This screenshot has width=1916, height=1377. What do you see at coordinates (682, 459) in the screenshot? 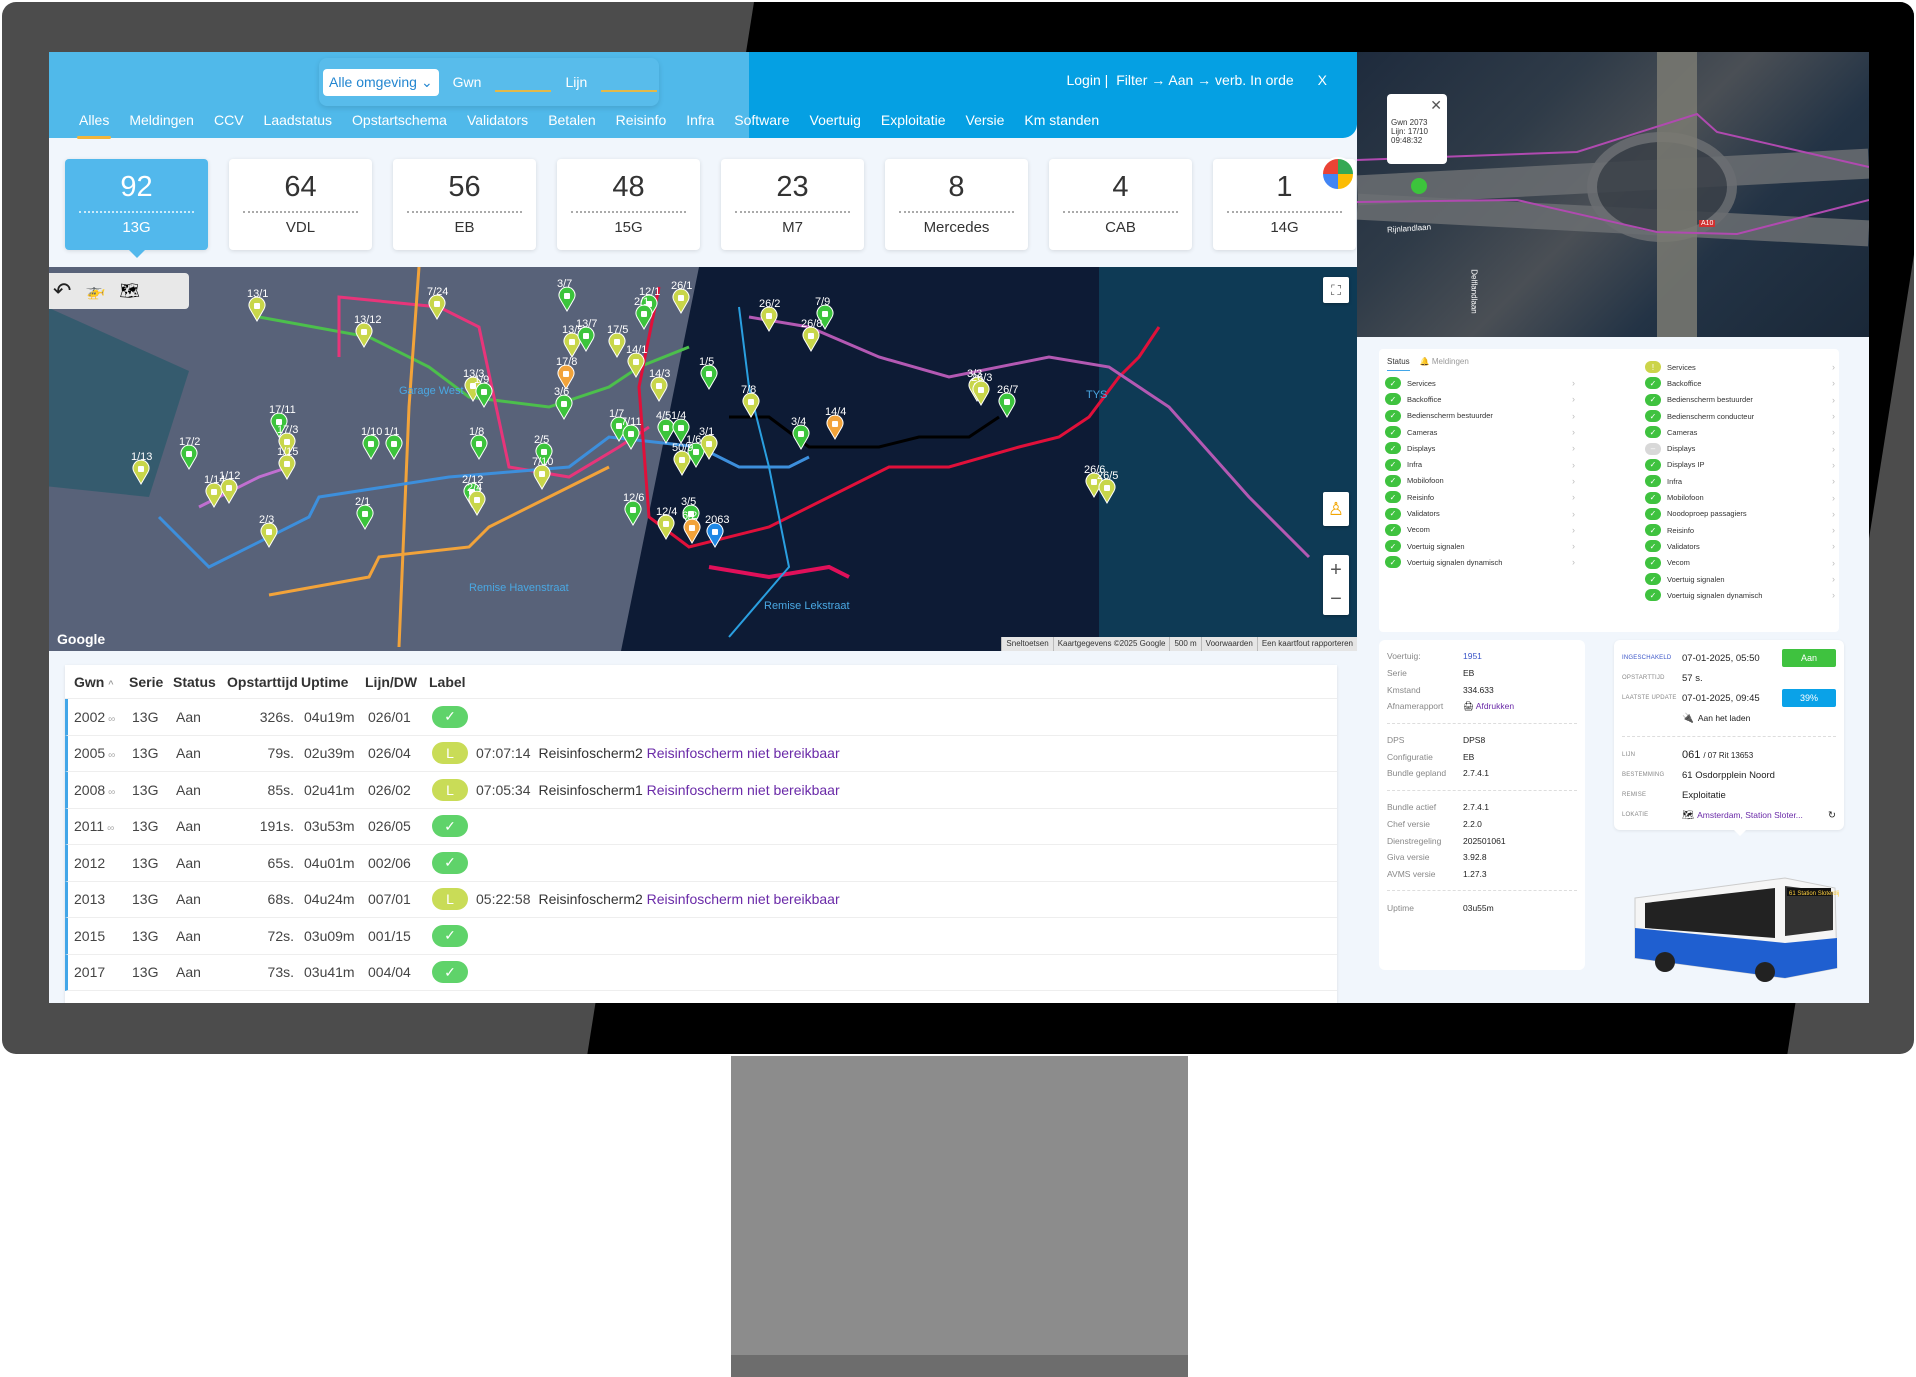
I see `vehicle-marker: 50/9` at bounding box center [682, 459].